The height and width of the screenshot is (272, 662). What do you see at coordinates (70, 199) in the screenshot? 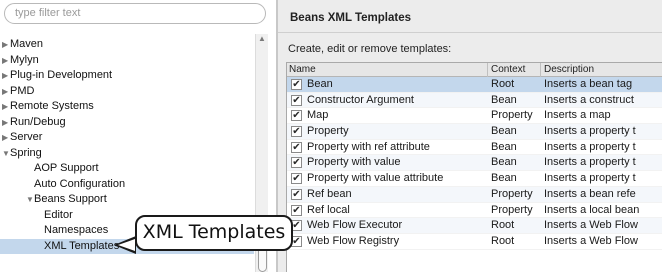
I see `tree-item-label: Beans Support` at bounding box center [70, 199].